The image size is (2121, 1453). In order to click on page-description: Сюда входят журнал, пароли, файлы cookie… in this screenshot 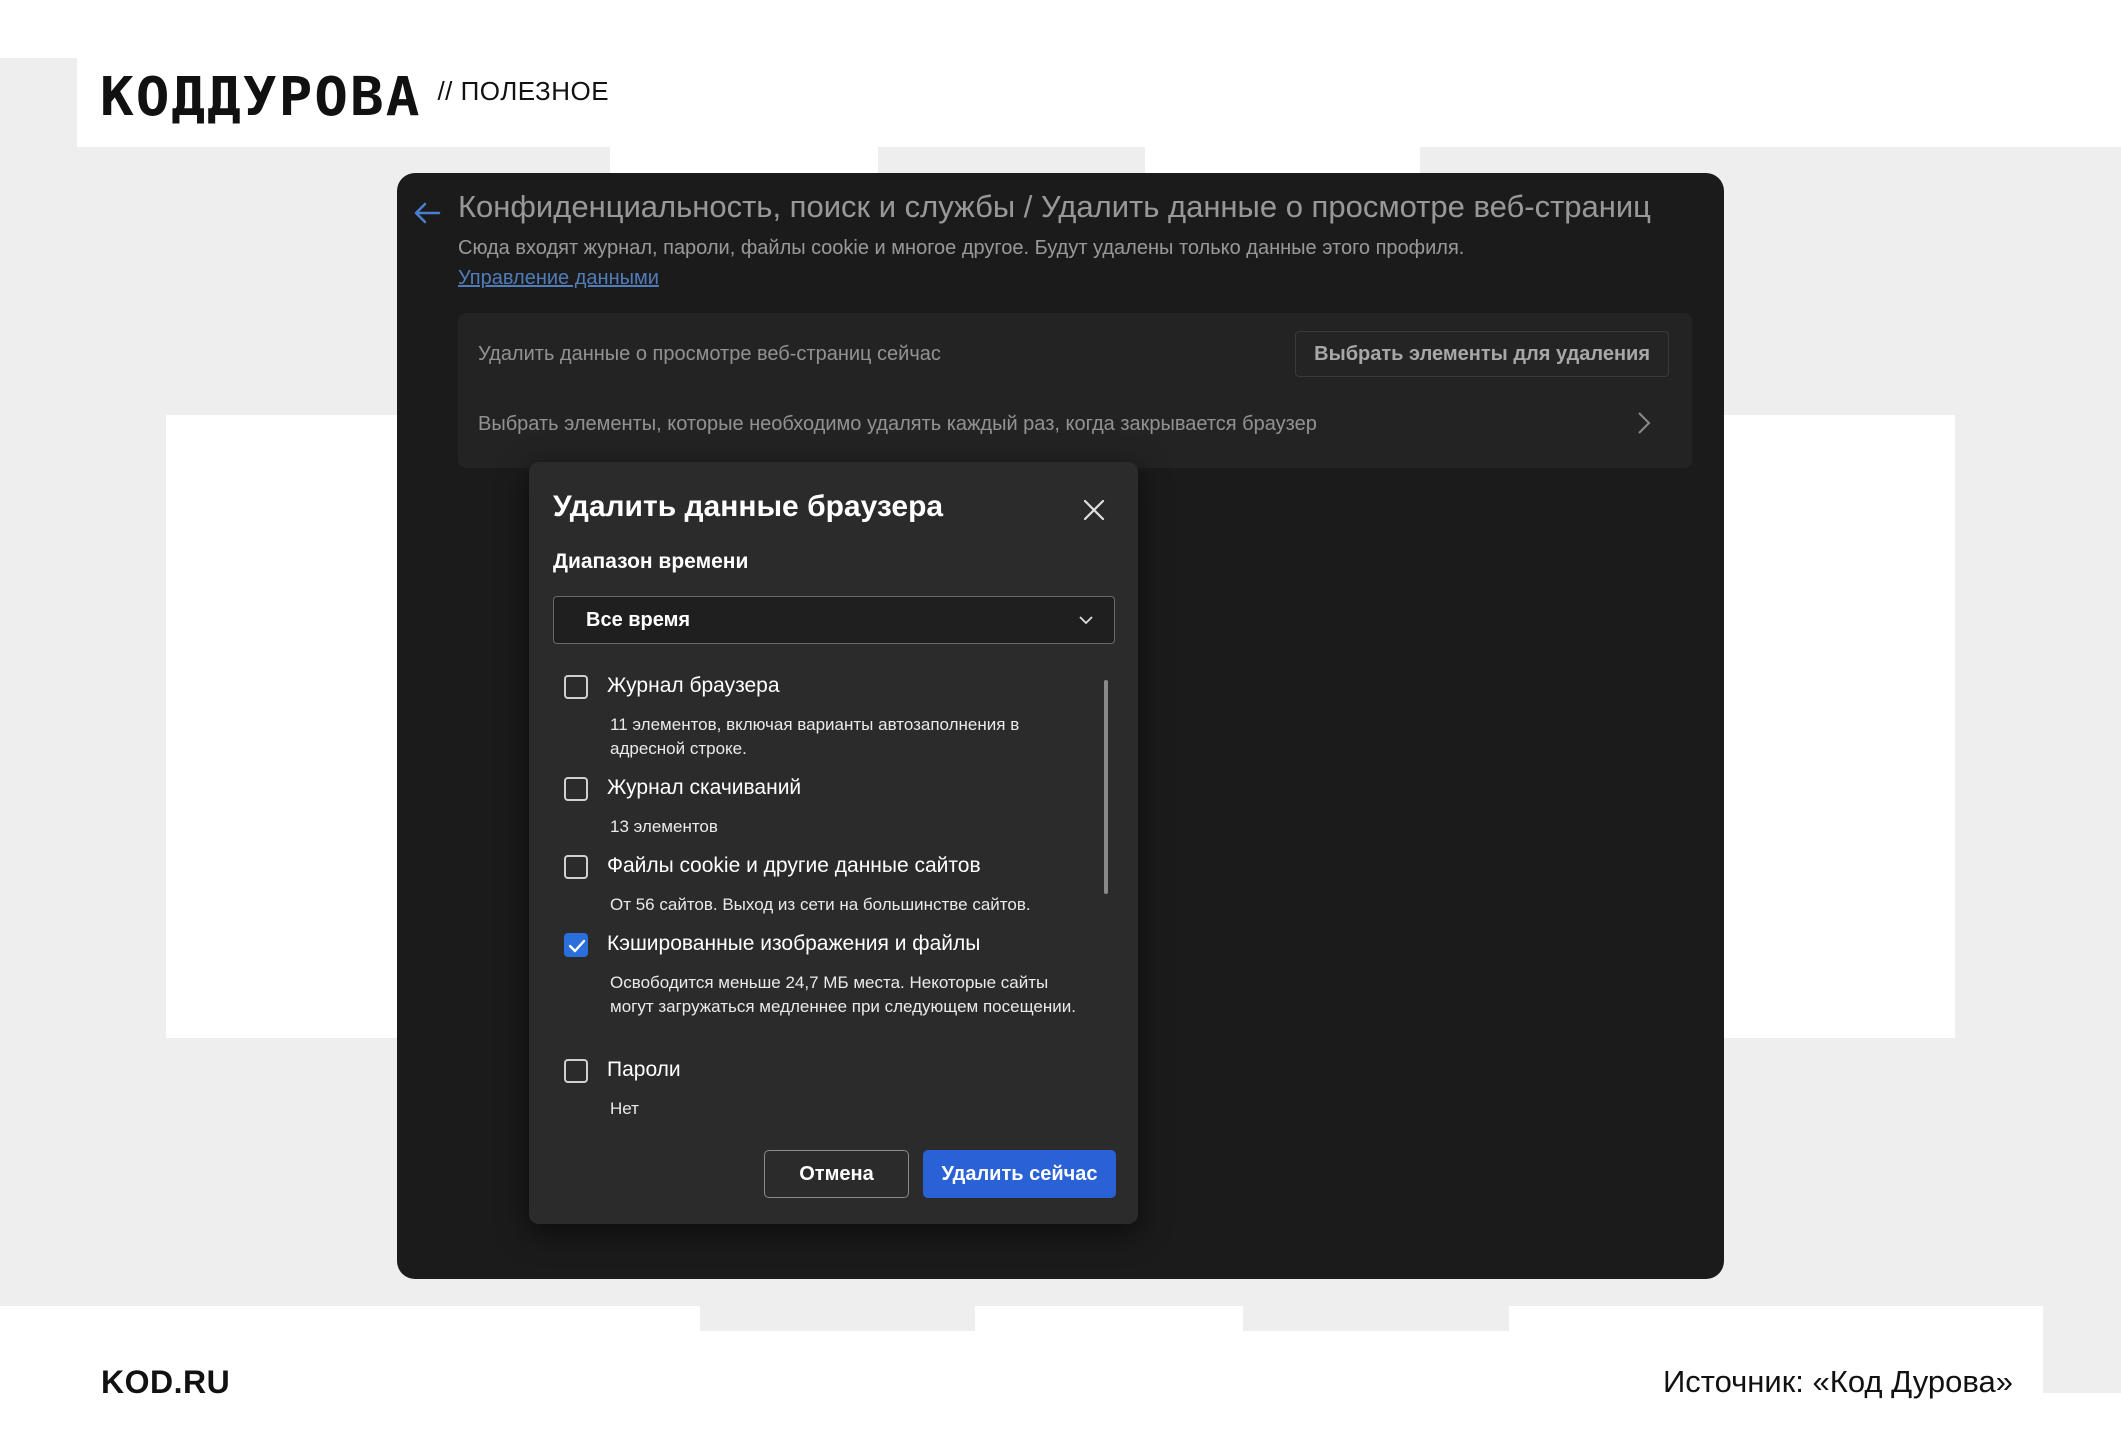, I will do `click(961, 248)`.